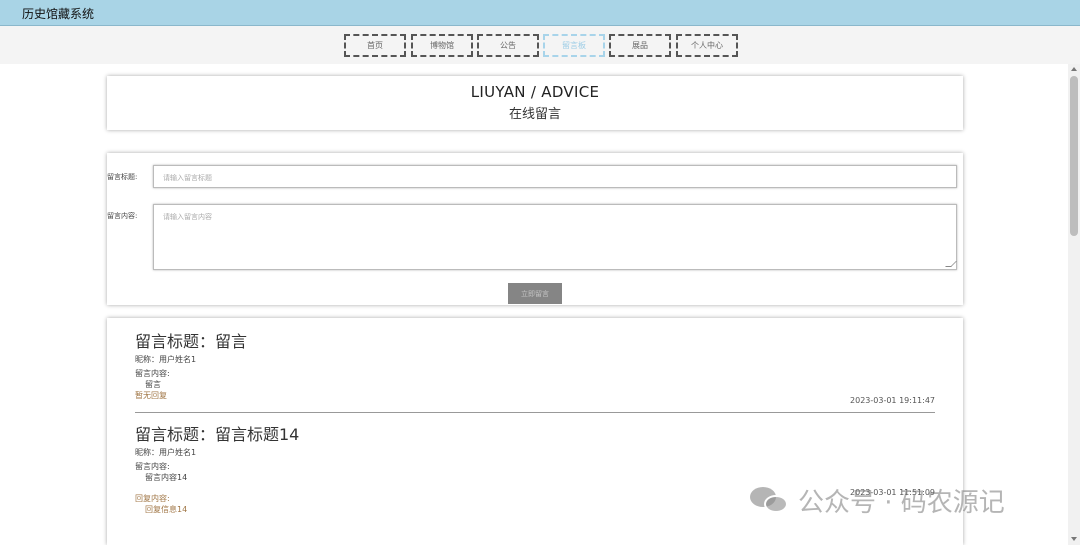  What do you see at coordinates (375, 45) in the screenshot?
I see `nav-item-home: 首页` at bounding box center [375, 45].